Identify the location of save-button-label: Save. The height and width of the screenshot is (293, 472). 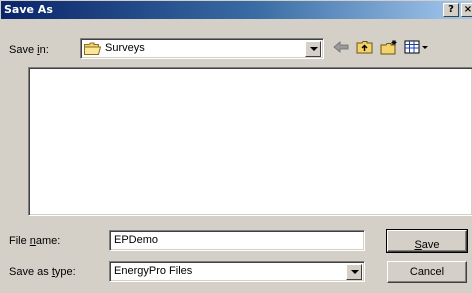
(427, 245).